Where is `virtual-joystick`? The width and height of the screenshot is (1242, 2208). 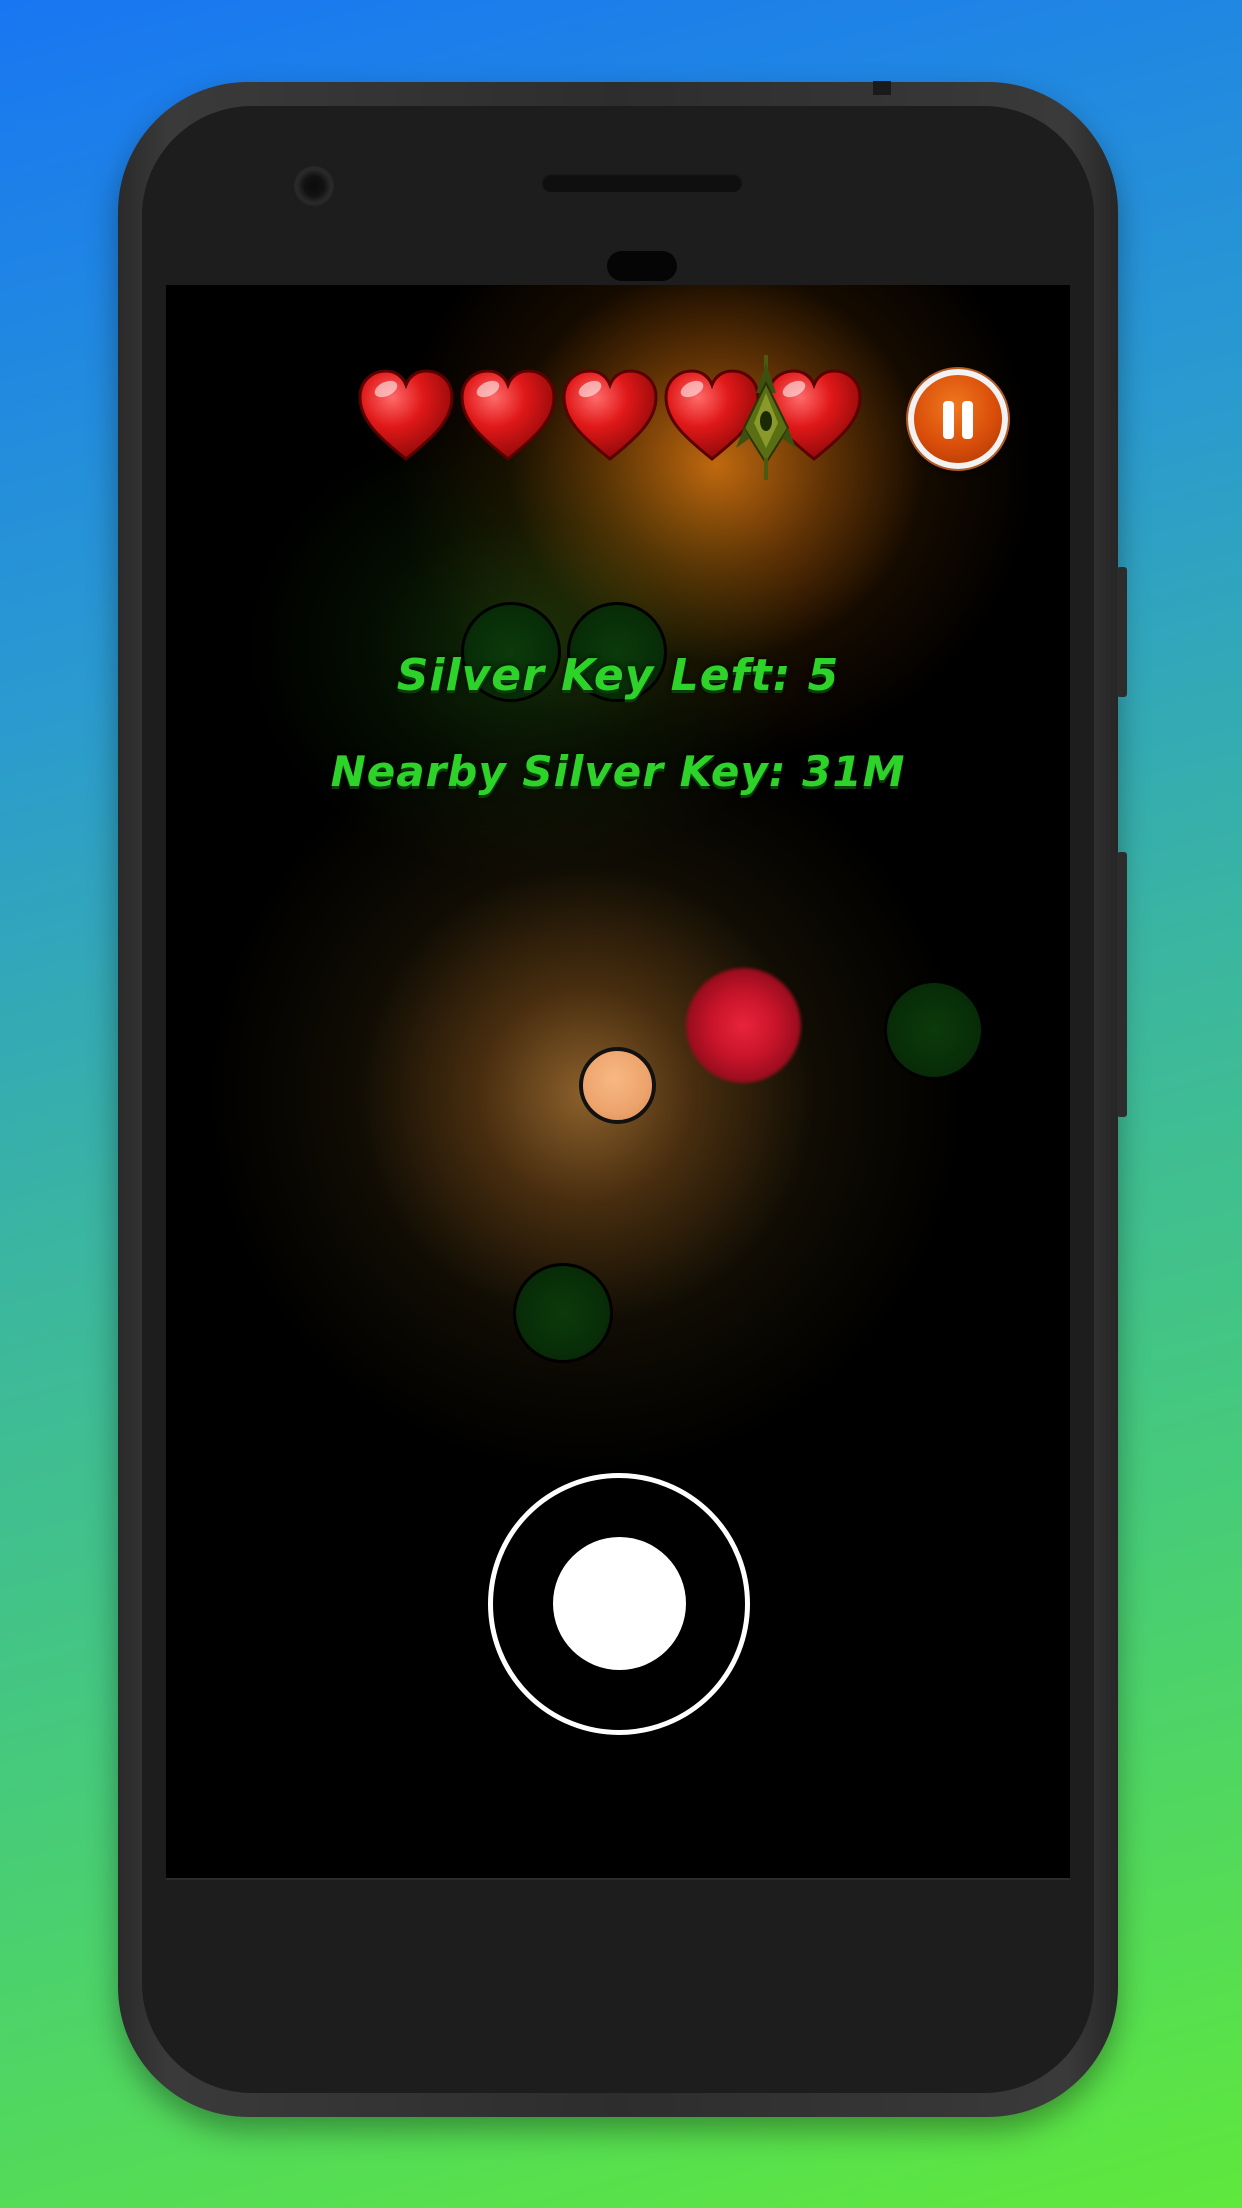
virtual-joystick is located at coordinates (619, 1604).